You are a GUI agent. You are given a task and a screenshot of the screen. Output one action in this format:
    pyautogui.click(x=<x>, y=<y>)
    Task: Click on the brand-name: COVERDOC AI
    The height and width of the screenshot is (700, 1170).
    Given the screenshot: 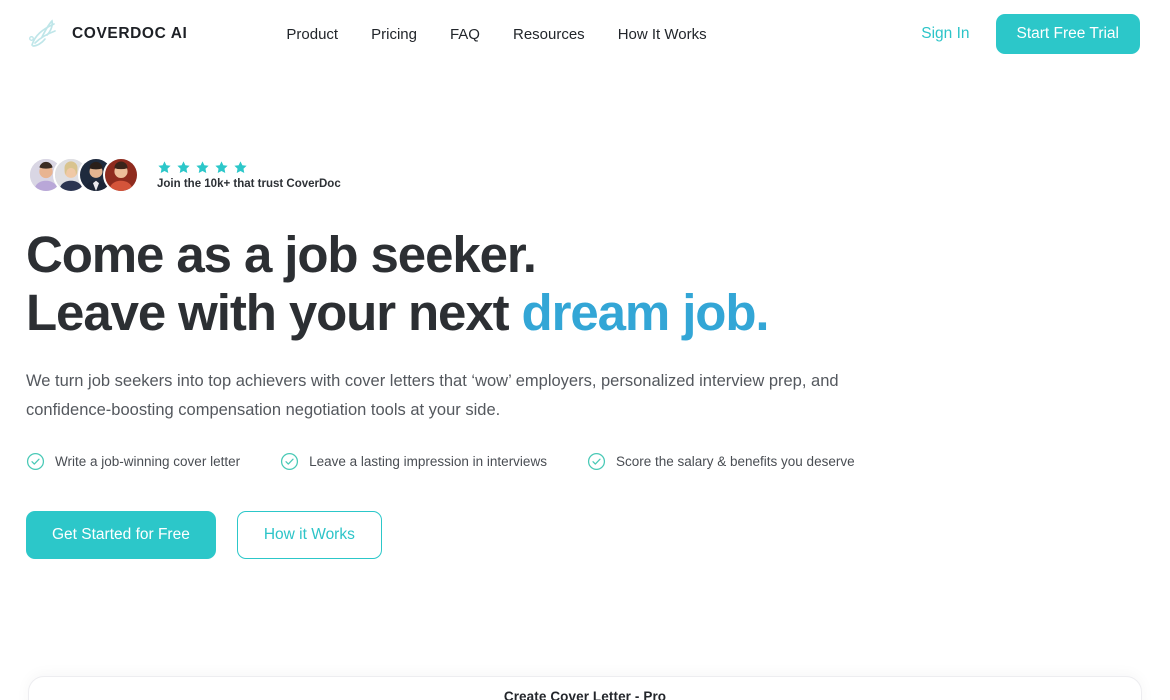 What is the action you would take?
    pyautogui.click(x=130, y=33)
    